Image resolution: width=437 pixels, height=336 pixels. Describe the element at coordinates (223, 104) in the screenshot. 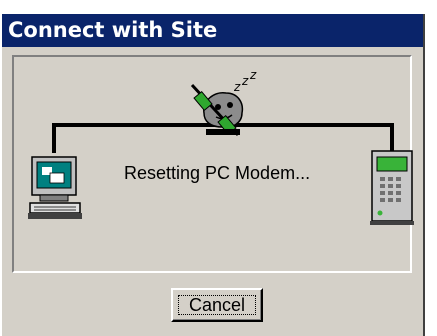

I see `sleeping-modem-icon: z z z` at that location.